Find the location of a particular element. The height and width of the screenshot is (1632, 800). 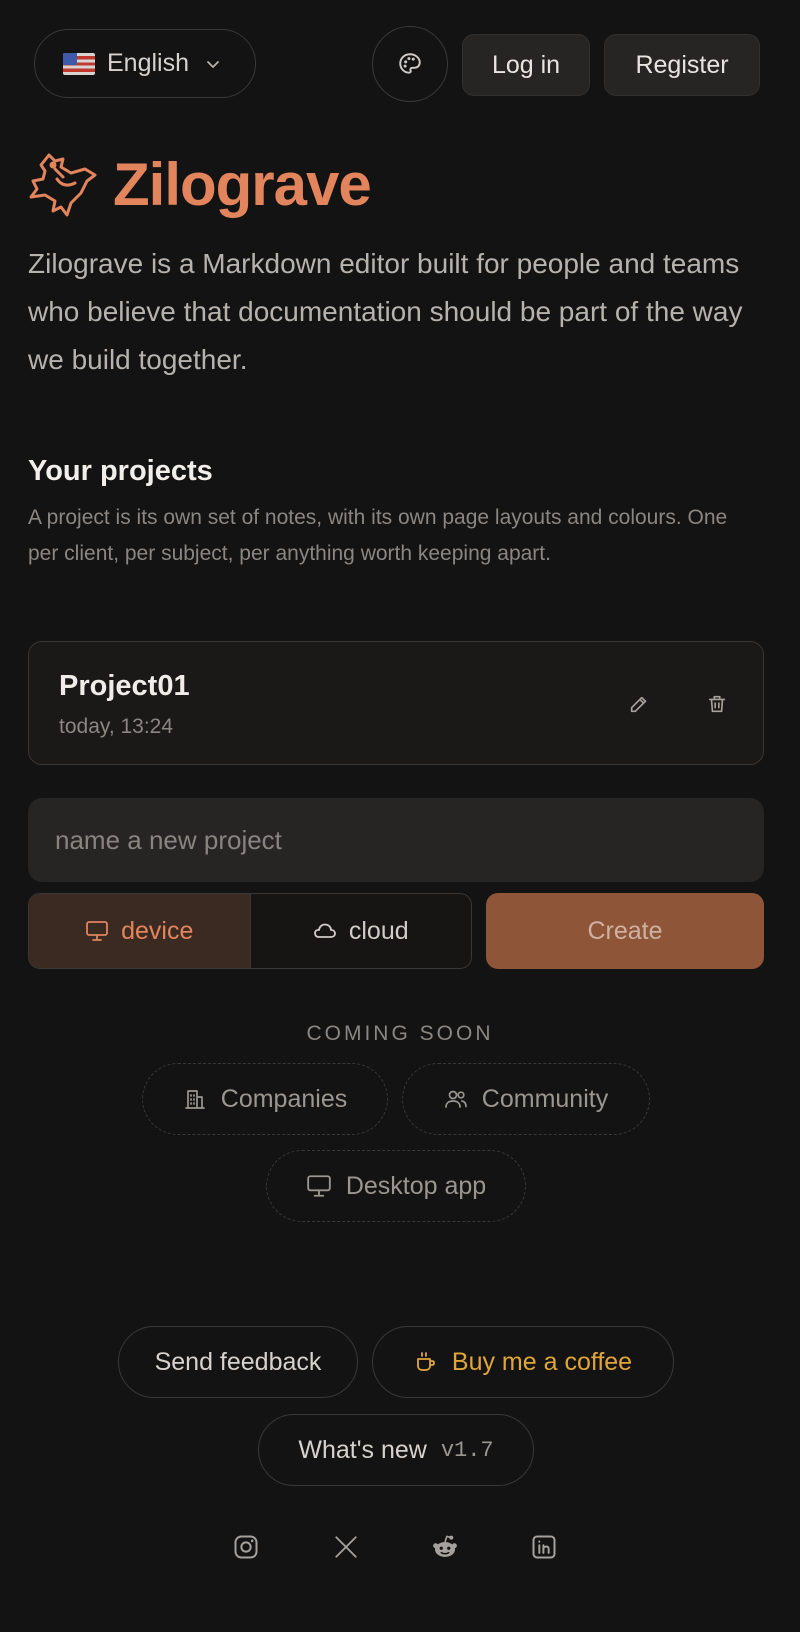

project-name: Project01 is located at coordinates (124, 686).